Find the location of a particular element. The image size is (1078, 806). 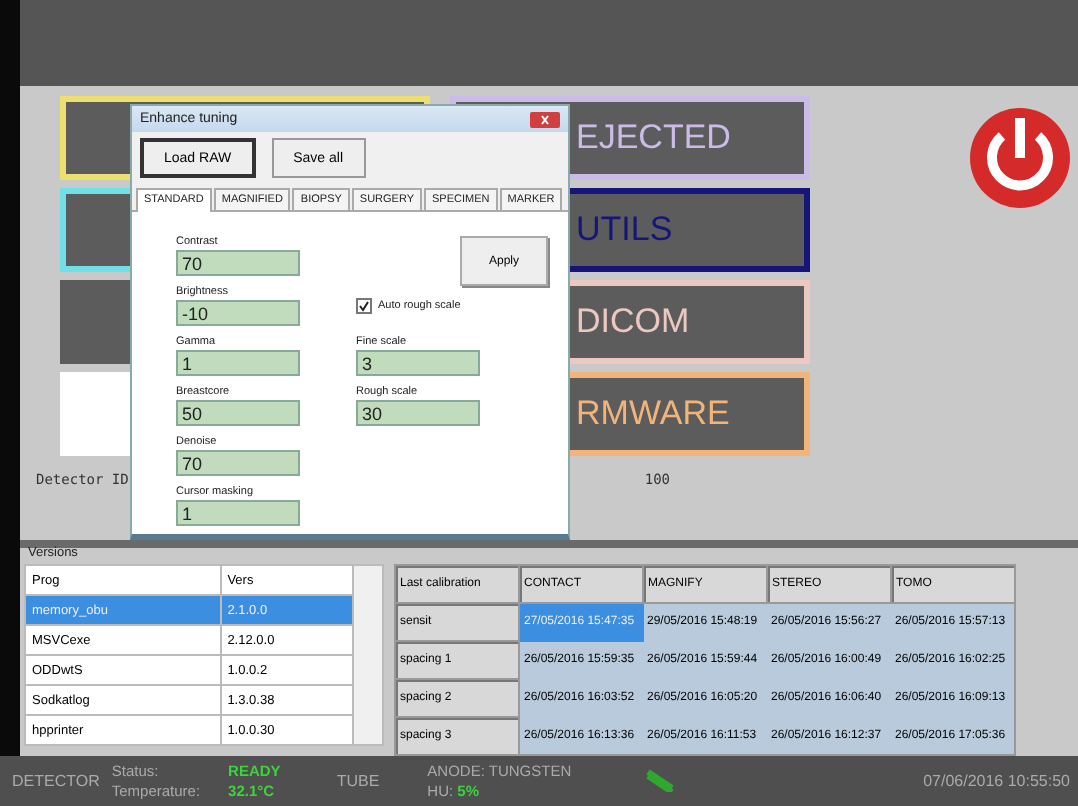

detector-label: DETECTOR is located at coordinates (56, 781).